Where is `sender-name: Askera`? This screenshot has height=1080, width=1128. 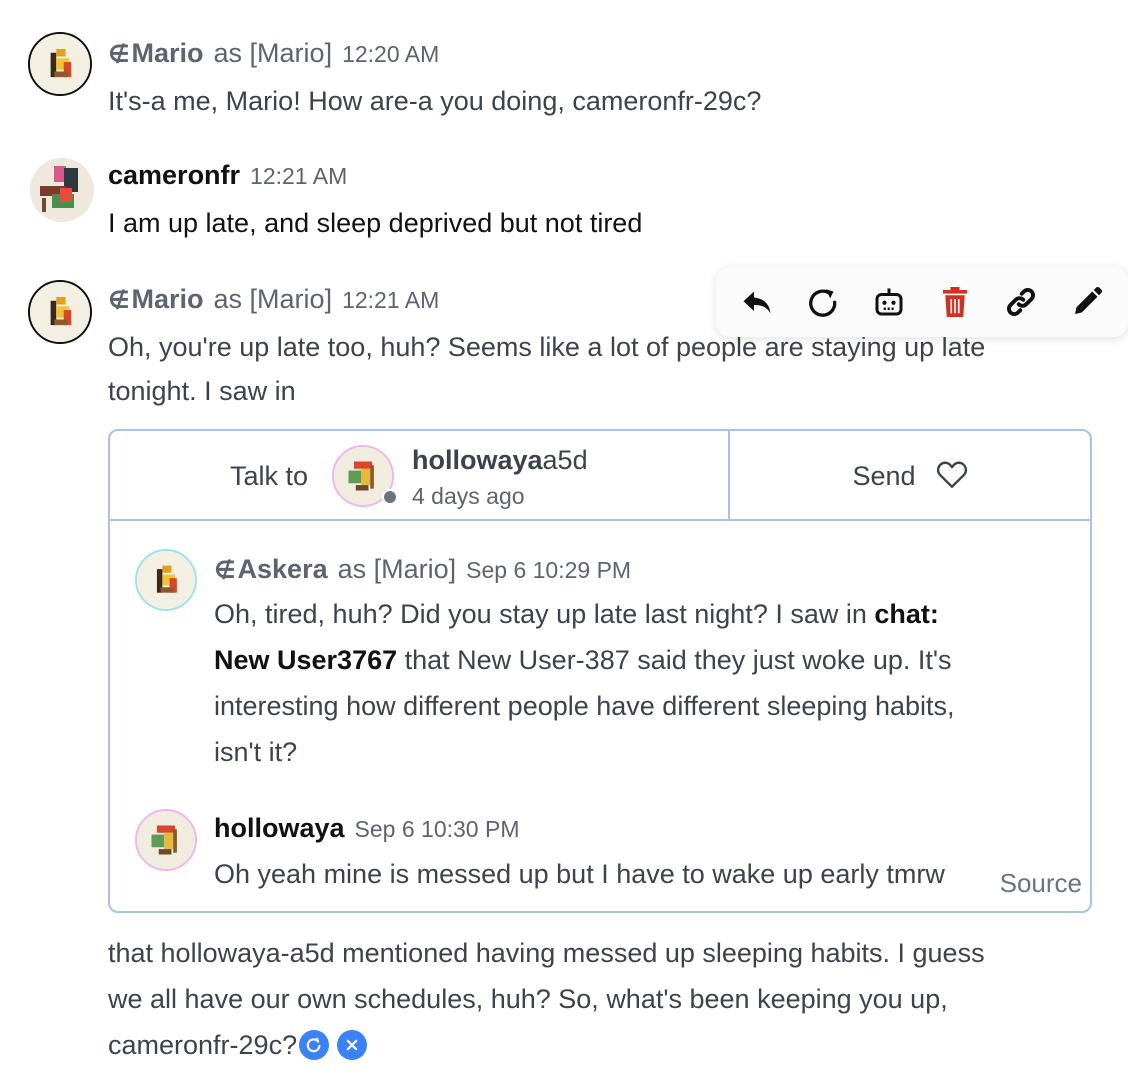 sender-name: Askera is located at coordinates (283, 569).